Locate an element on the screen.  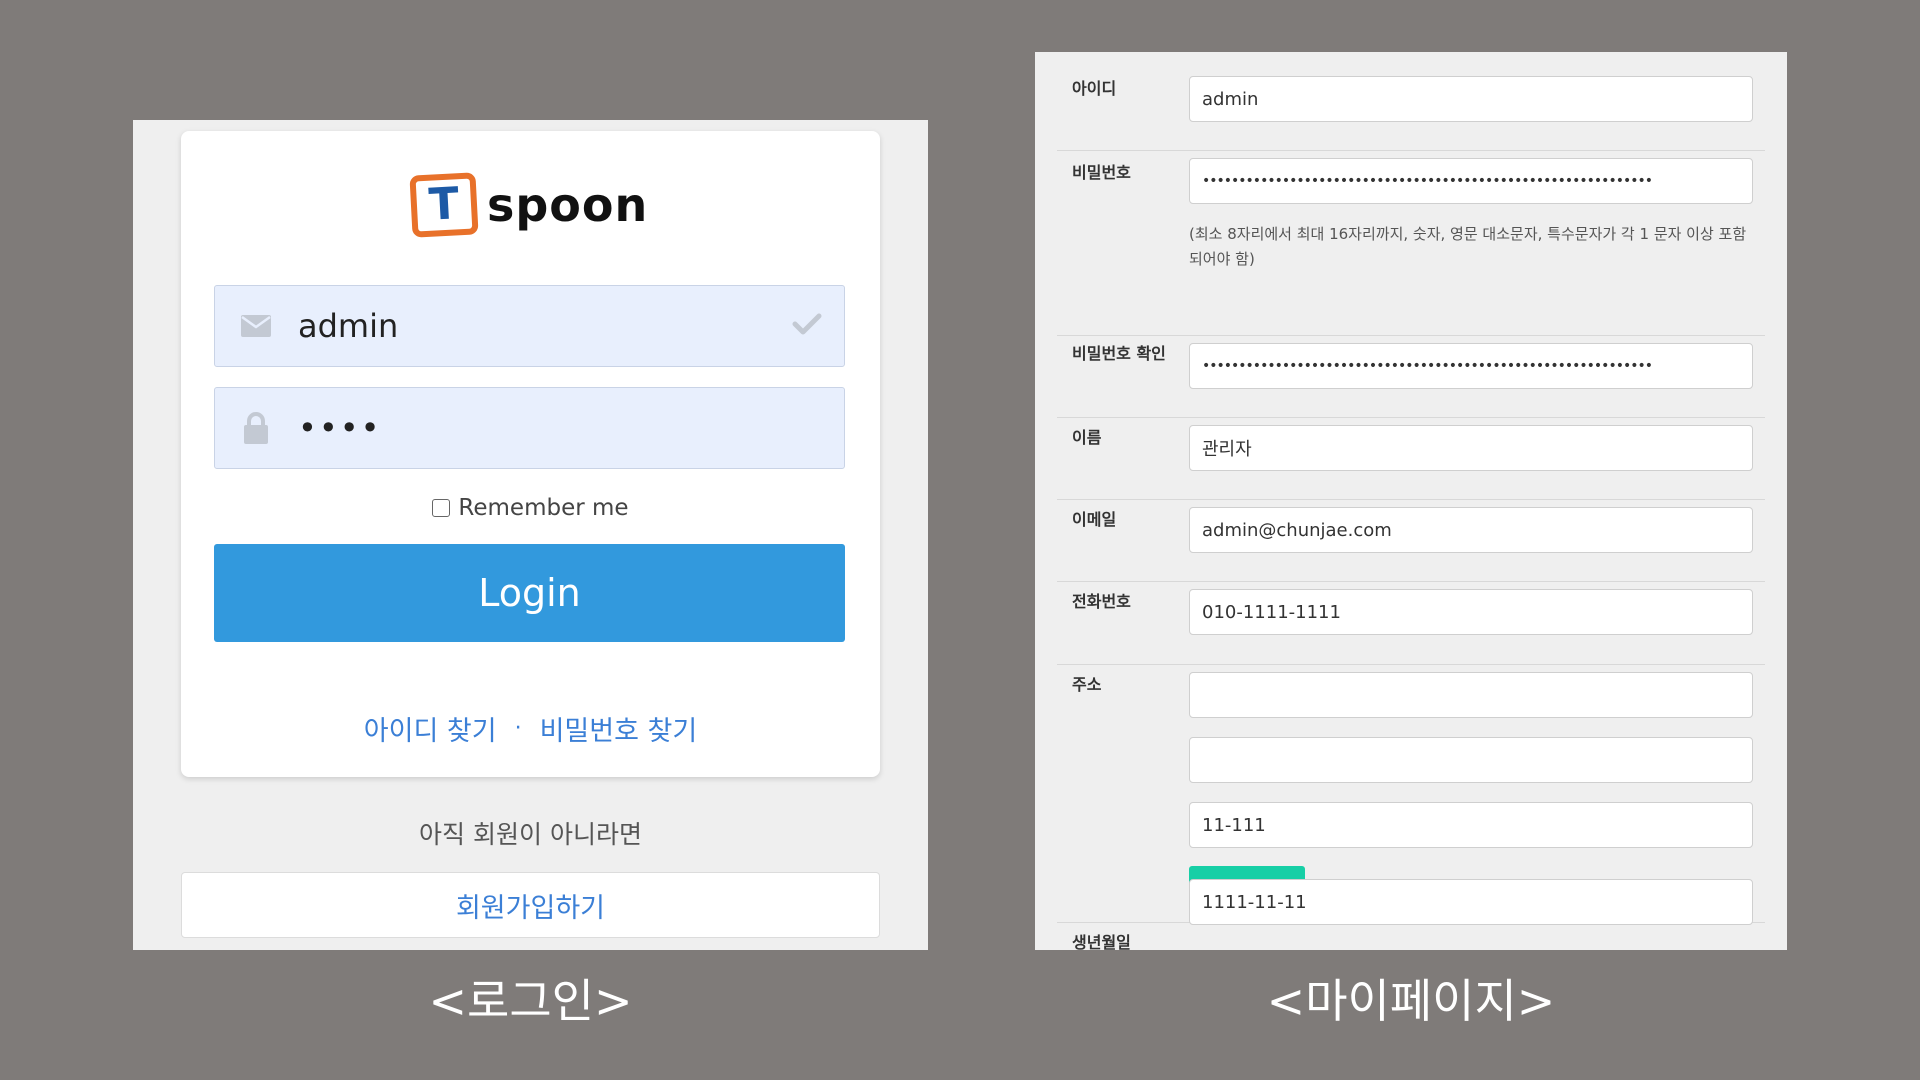
row-phone: 전화번호 010-1111-1111 is located at coordinates (1411, 623).